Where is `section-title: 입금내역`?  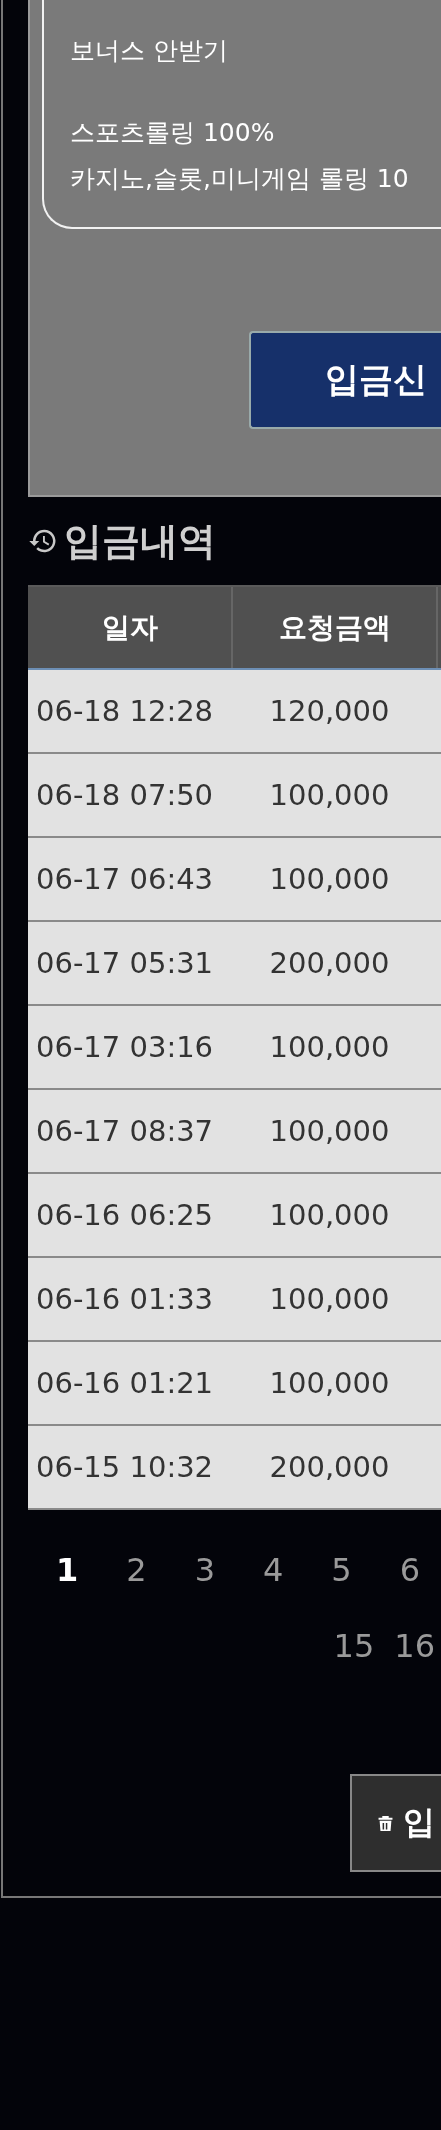 section-title: 입금내역 is located at coordinates (140, 541).